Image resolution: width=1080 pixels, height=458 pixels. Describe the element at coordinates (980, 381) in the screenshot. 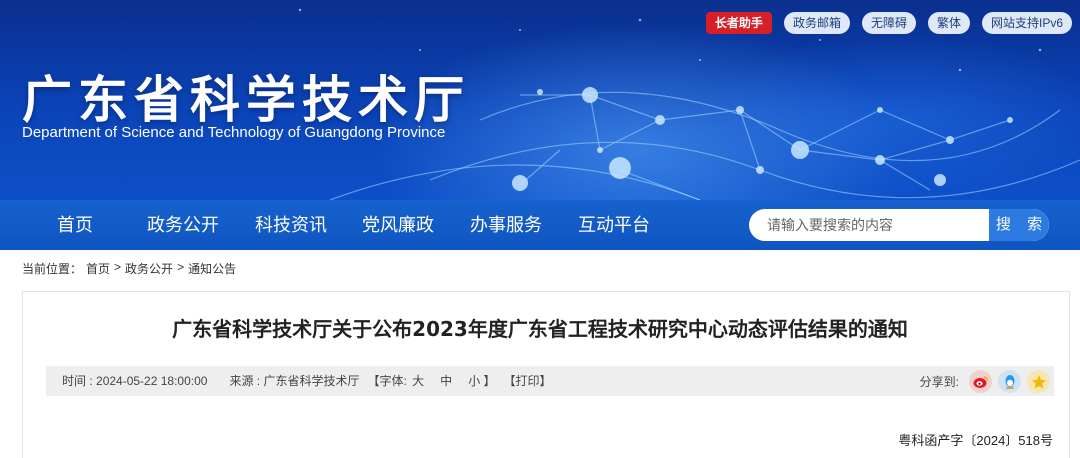

I see `weibo-icon` at that location.